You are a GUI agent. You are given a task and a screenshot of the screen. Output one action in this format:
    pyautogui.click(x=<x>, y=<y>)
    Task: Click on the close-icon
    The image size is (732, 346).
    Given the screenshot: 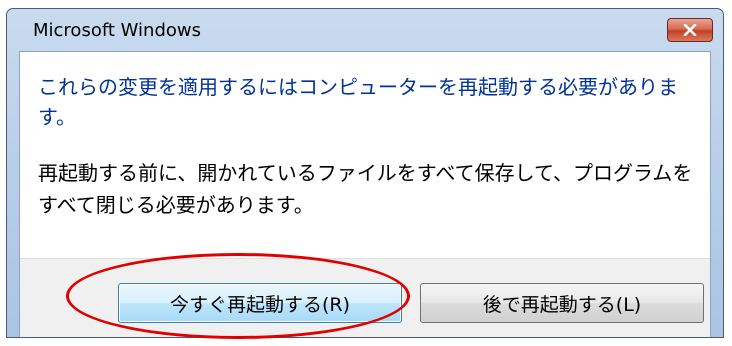 What is the action you would take?
    pyautogui.click(x=690, y=30)
    